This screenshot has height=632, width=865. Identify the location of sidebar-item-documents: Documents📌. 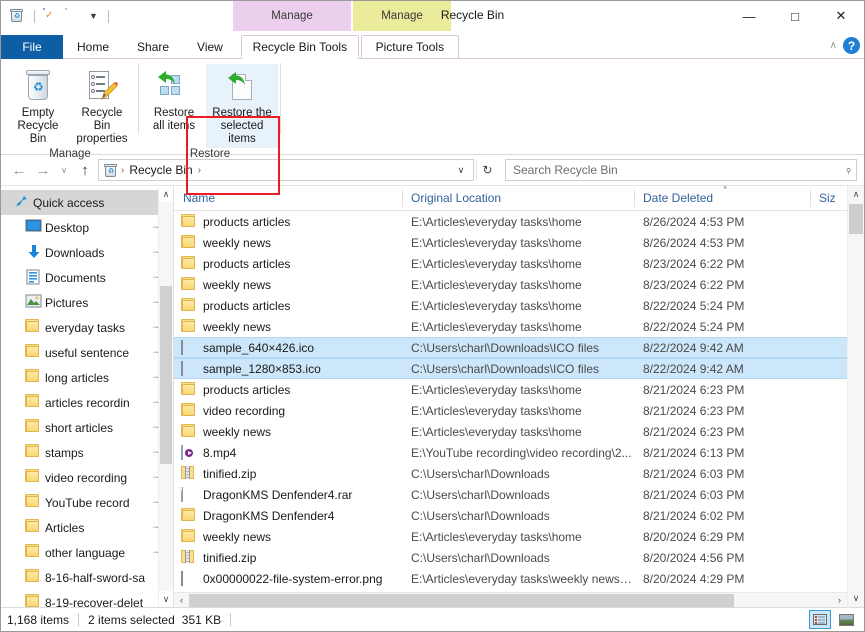
(87, 277).